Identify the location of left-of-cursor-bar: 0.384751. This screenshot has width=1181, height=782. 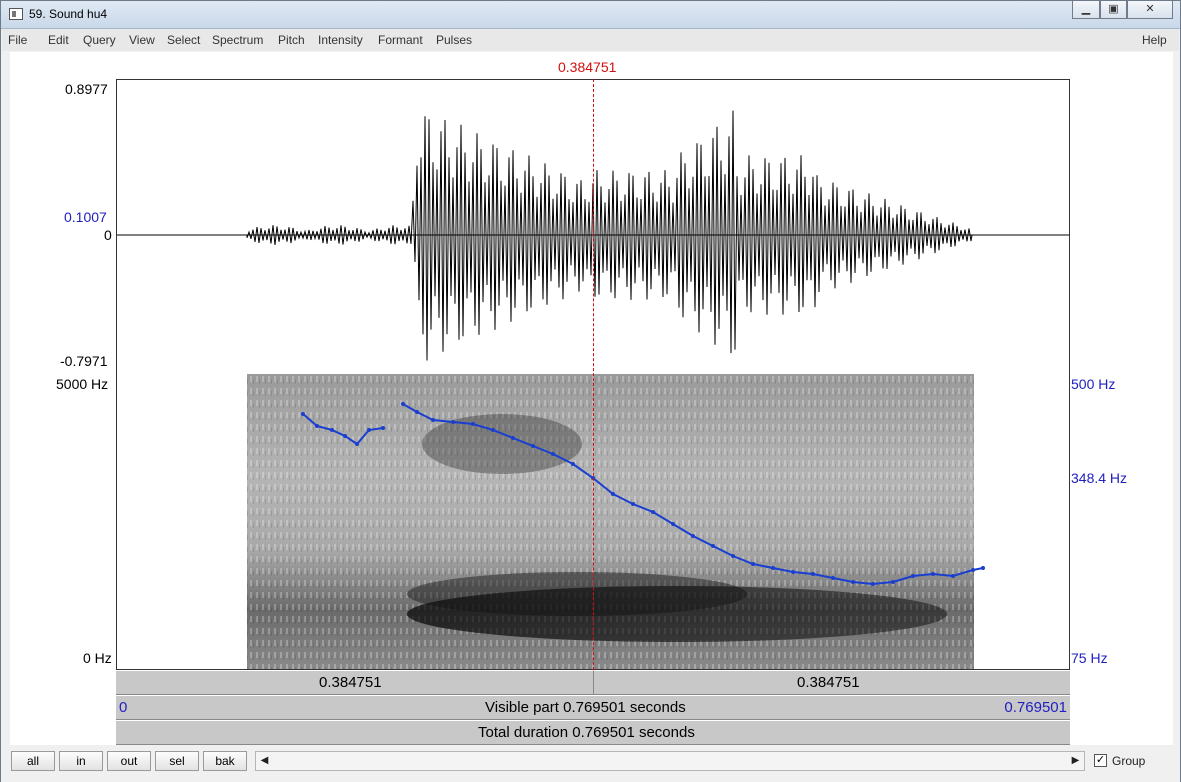
(354, 682).